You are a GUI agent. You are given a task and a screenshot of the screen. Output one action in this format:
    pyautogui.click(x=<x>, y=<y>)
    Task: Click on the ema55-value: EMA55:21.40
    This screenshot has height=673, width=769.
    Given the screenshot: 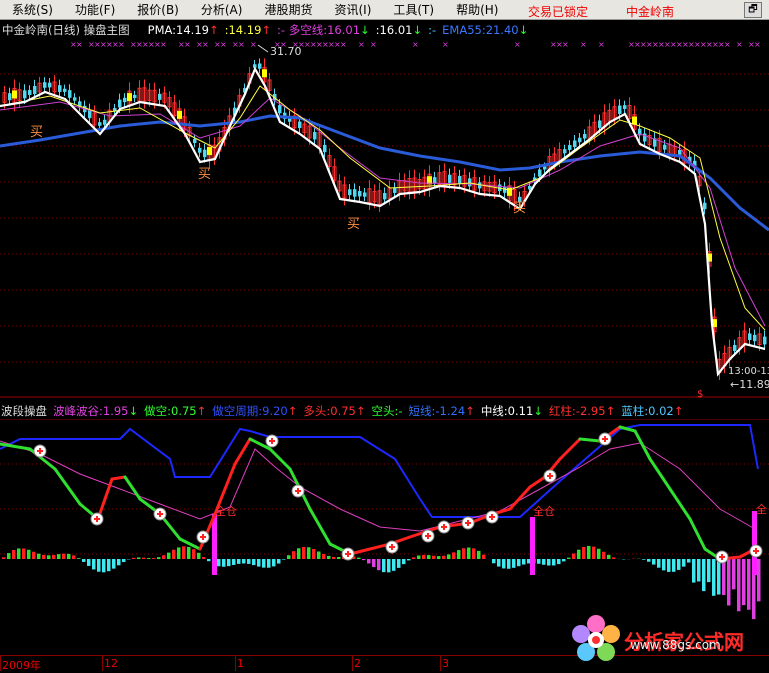 What is the action you would take?
    pyautogui.click(x=480, y=30)
    